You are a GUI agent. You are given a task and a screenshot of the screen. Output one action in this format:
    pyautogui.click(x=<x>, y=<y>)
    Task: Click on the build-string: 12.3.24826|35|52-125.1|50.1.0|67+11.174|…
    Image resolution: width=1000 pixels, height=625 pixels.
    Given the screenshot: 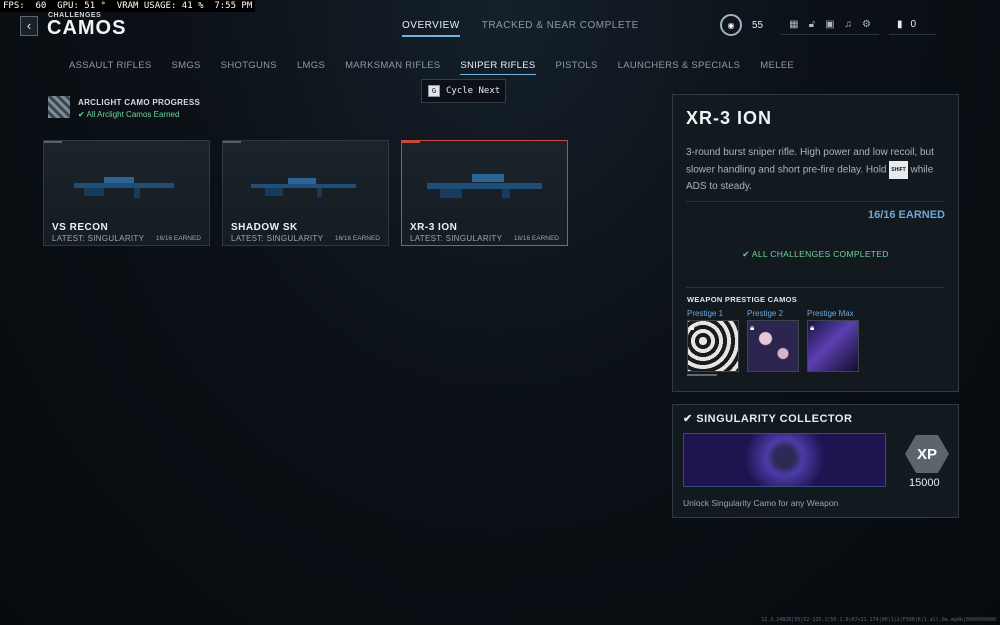 What is the action you would take?
    pyautogui.click(x=878, y=620)
    